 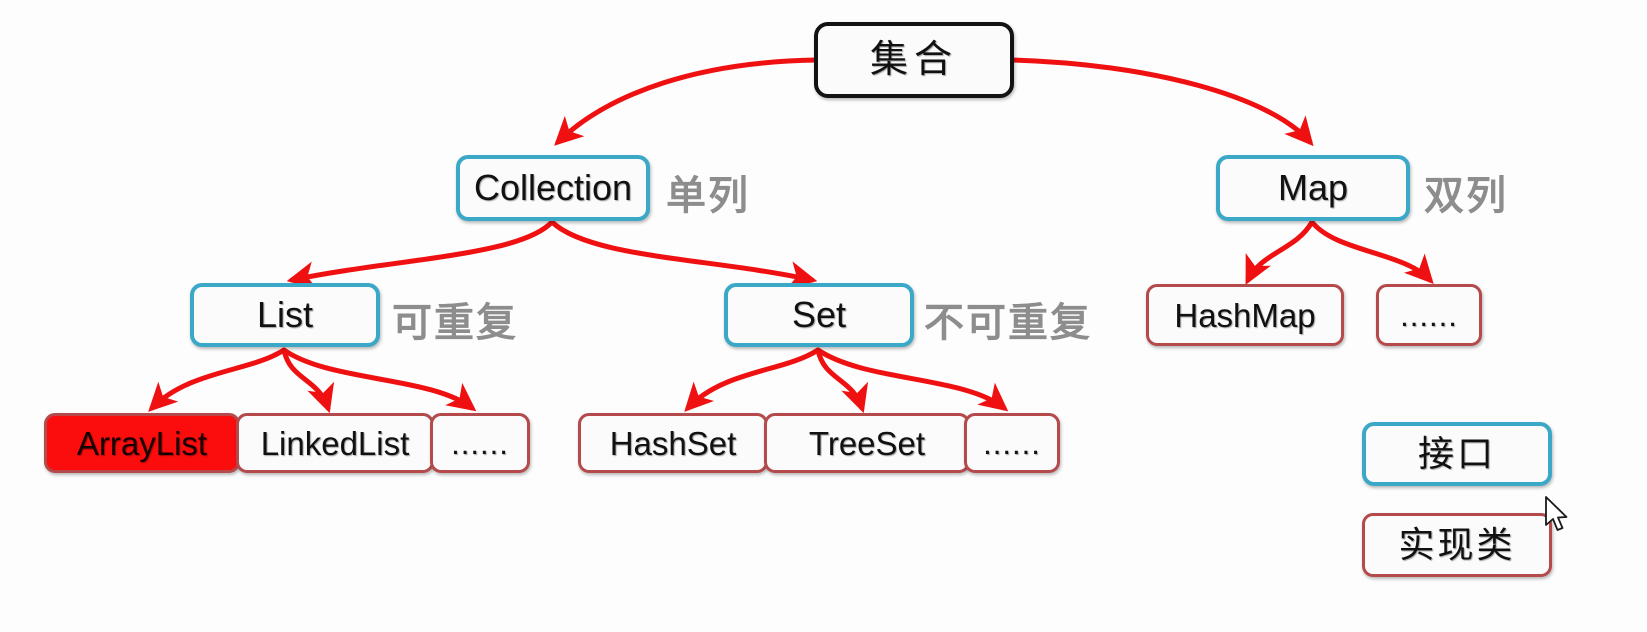 I want to click on note-collection: 单列, so click(x=708, y=196).